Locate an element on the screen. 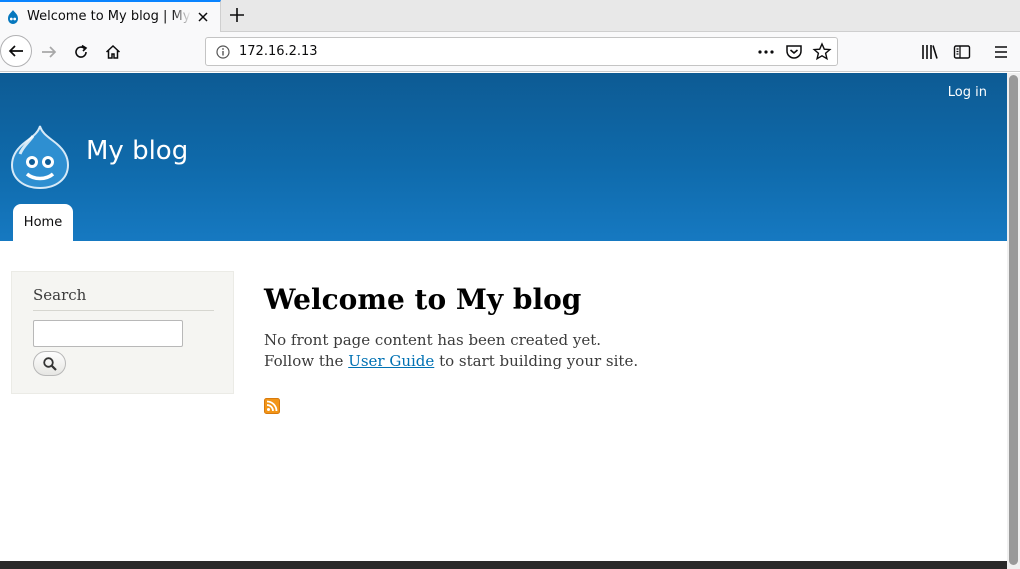 The height and width of the screenshot is (569, 1020). forward-button is located at coordinates (49, 52).